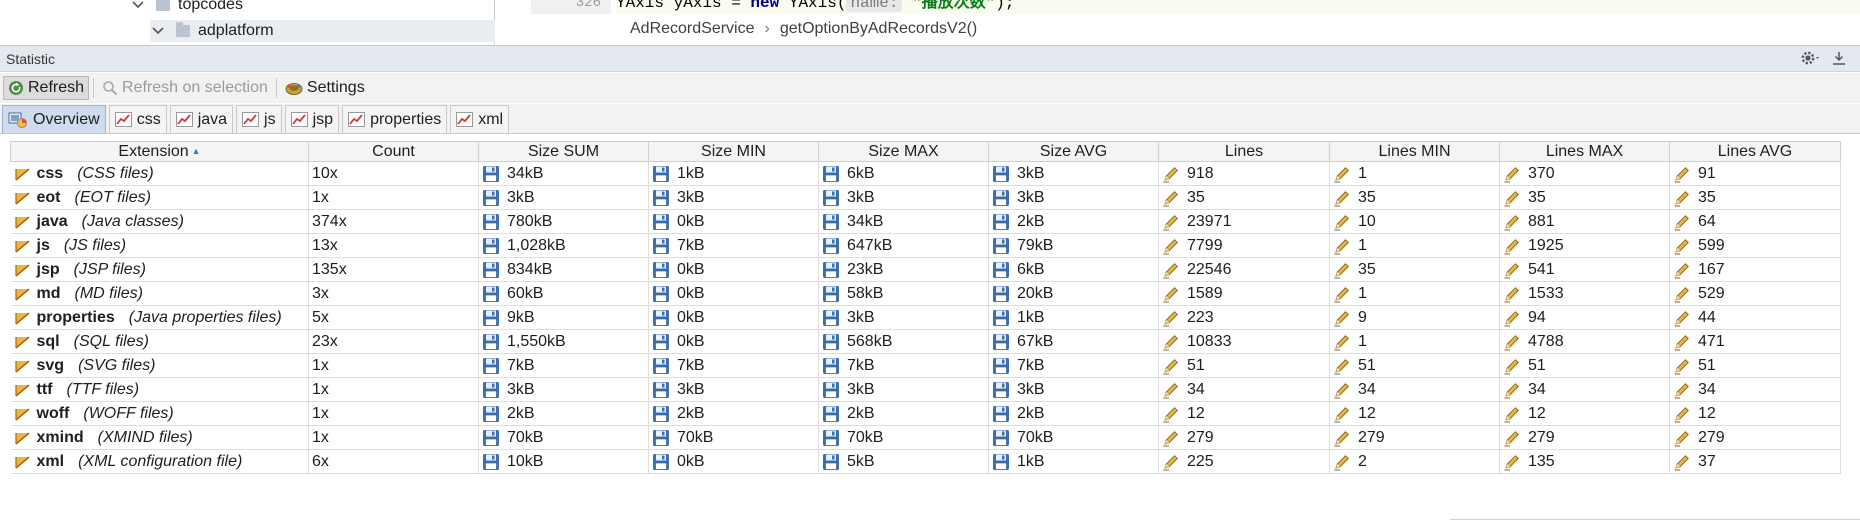 This screenshot has width=1860, height=523. What do you see at coordinates (903, 173) in the screenshot?
I see `cell-size-max: 6kB` at bounding box center [903, 173].